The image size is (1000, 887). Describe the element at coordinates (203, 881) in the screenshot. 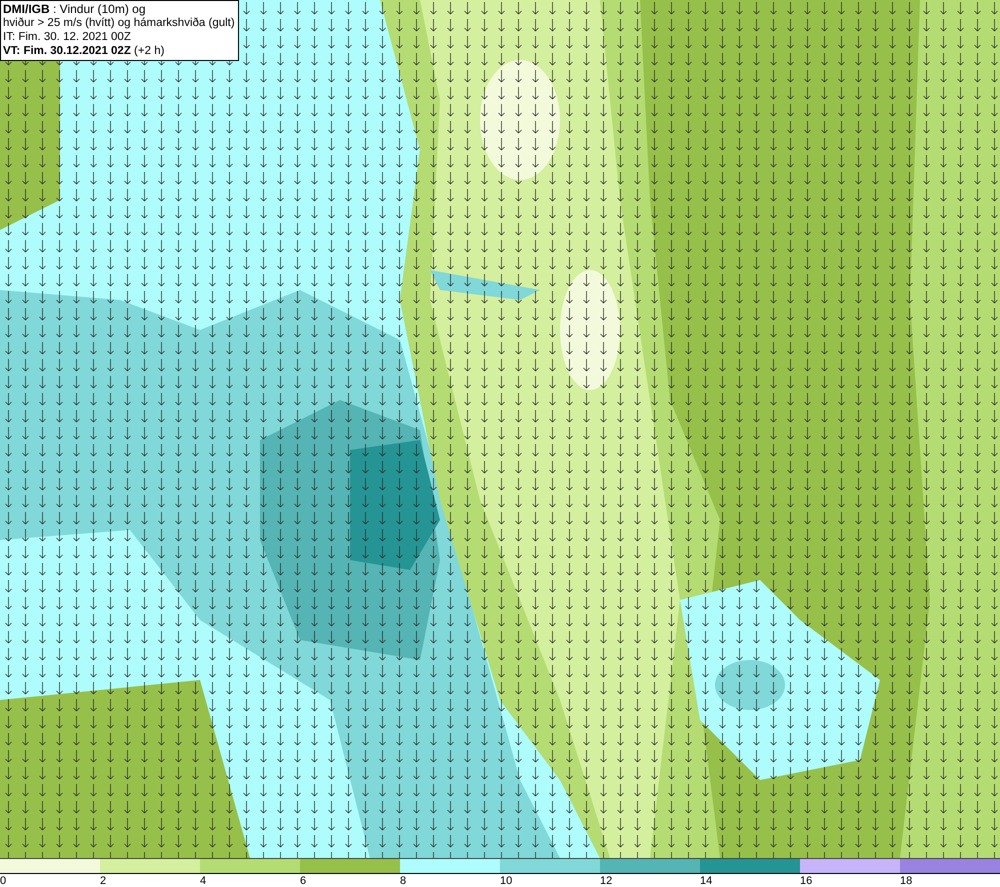

I see `legend-label: 4` at that location.